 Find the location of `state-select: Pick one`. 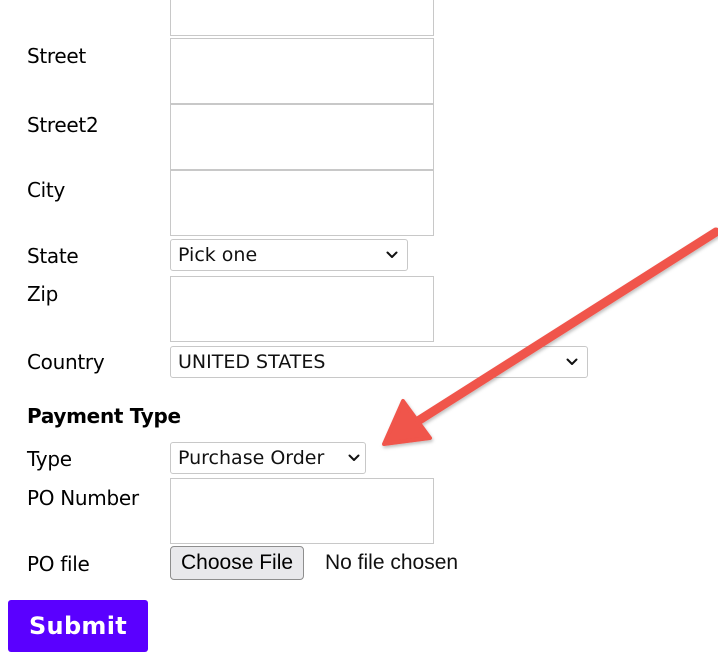

state-select: Pick one is located at coordinates (289, 255).